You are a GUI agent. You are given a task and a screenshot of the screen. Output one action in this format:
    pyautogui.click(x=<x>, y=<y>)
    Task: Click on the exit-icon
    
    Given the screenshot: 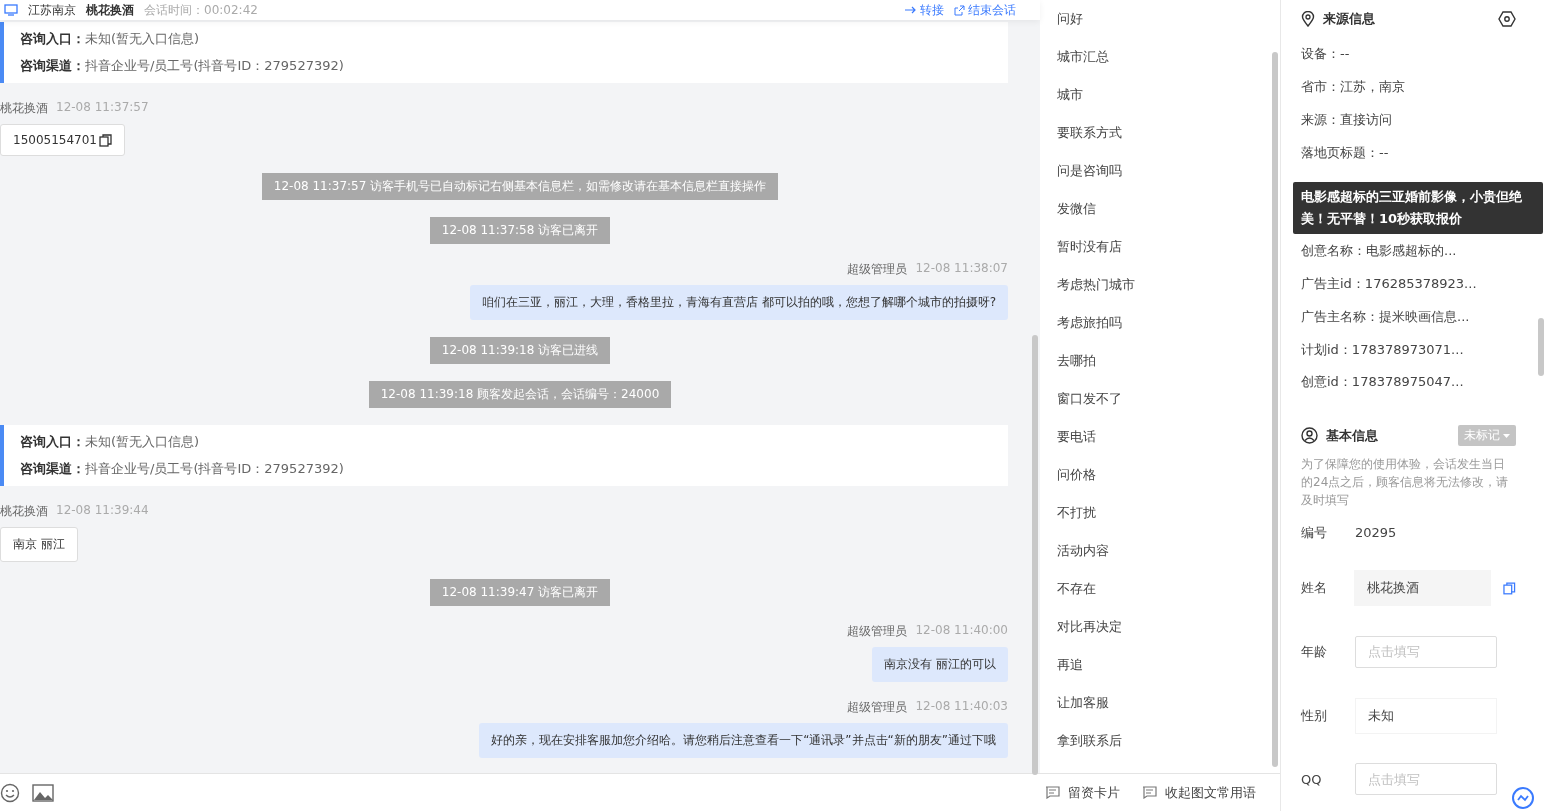 What is the action you would take?
    pyautogui.click(x=959, y=10)
    